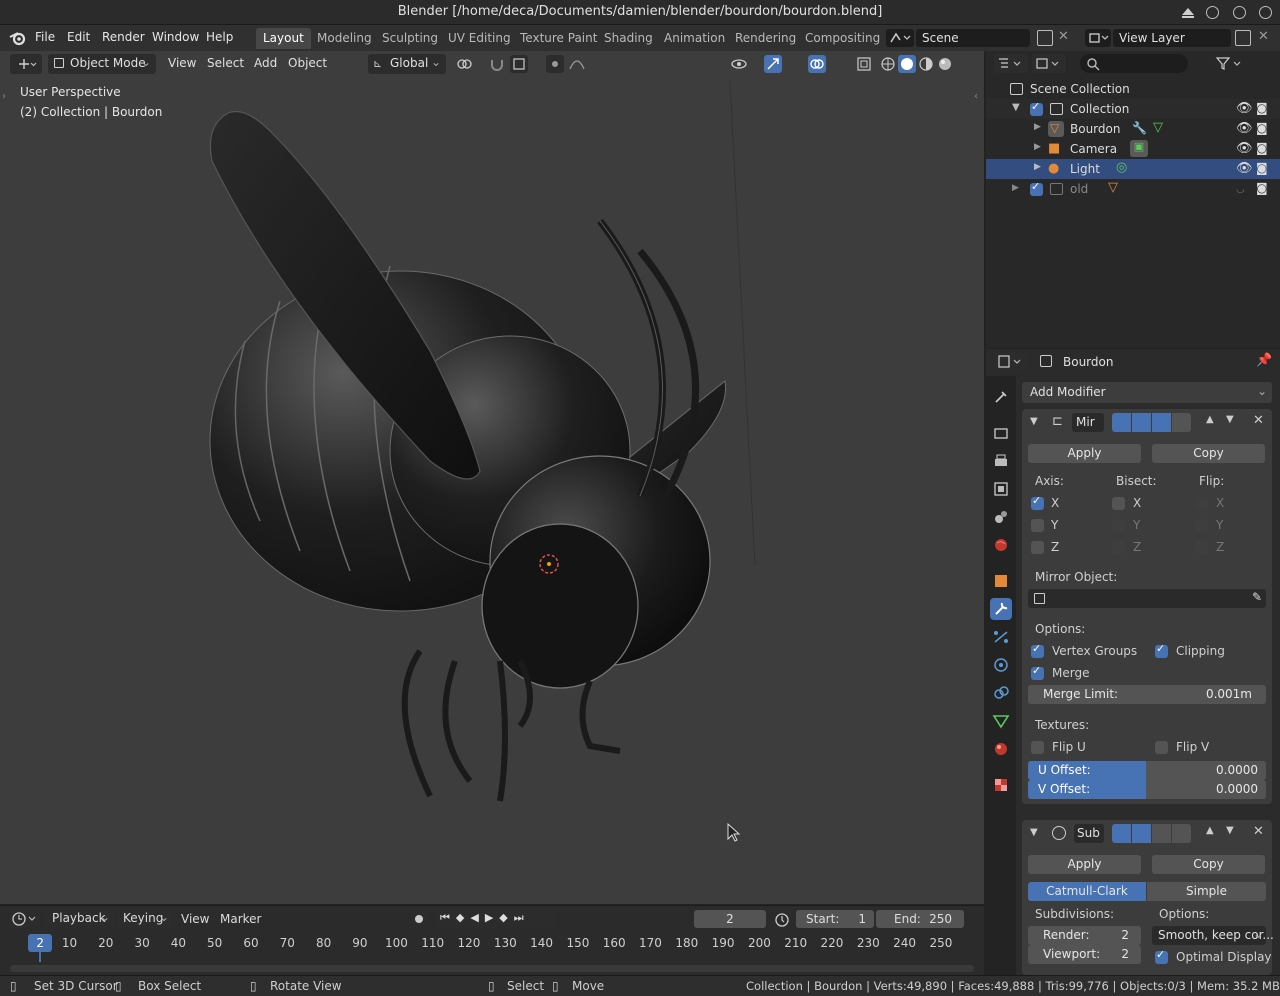 Image resolution: width=1280 pixels, height=996 pixels. I want to click on snap-icon, so click(497, 64).